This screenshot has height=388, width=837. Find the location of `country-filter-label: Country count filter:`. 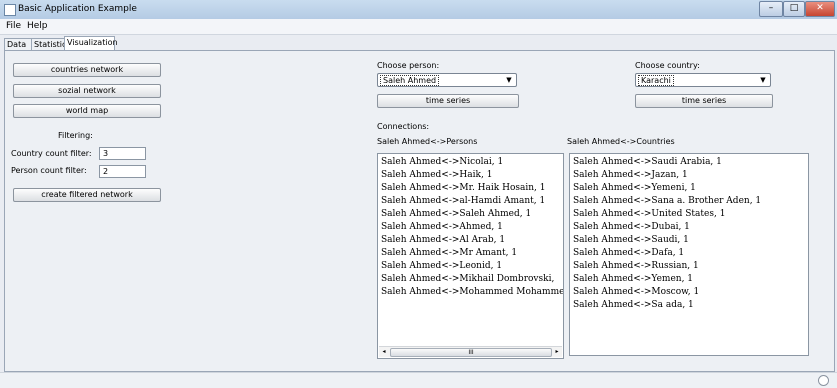

country-filter-label: Country count filter: is located at coordinates (51, 153).